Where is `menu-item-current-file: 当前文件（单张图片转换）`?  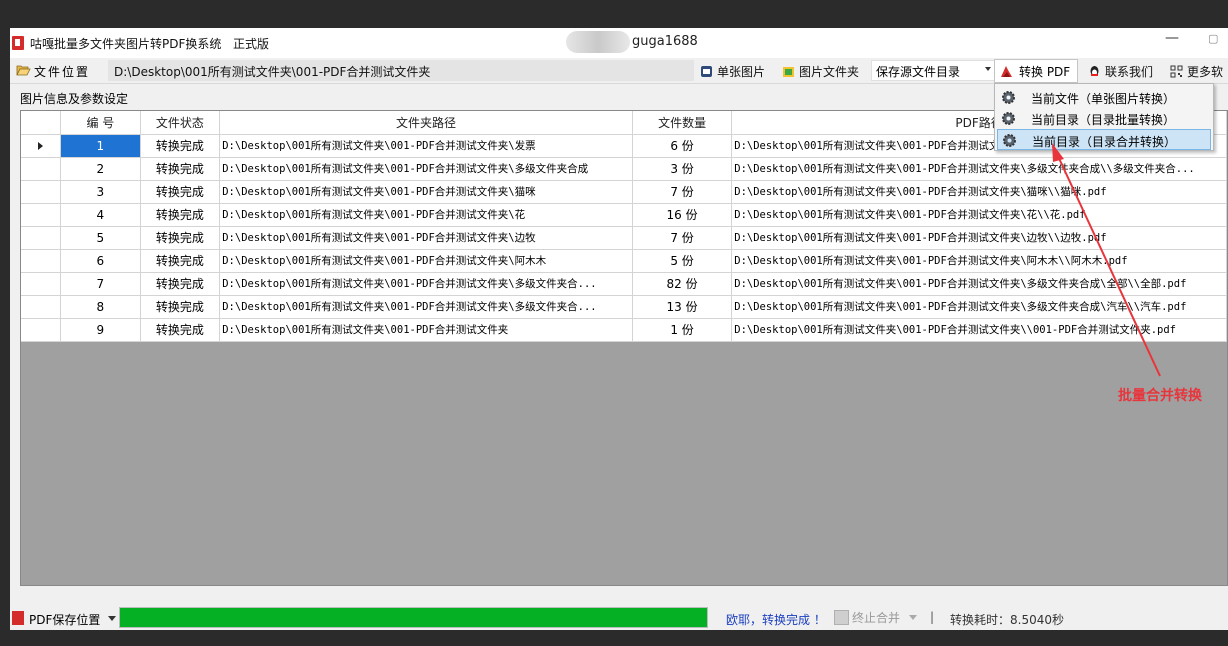
menu-item-current-file: 当前文件（单张图片转换） is located at coordinates (1104, 97).